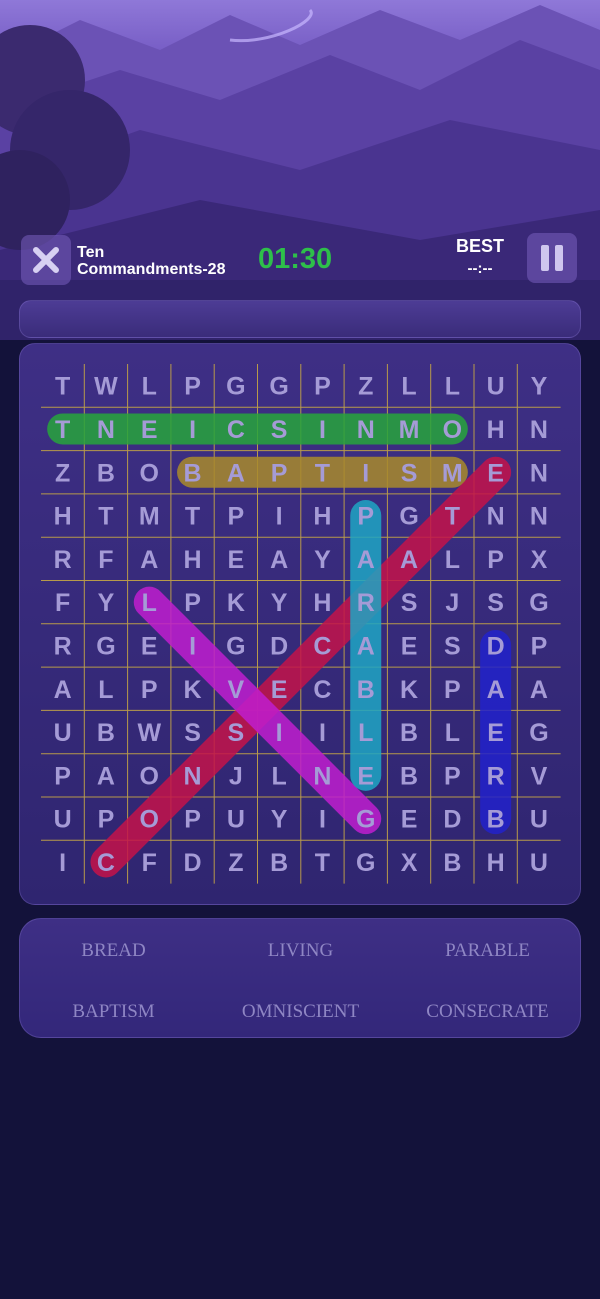 The image size is (600, 1299). Describe the element at coordinates (106, 387) in the screenshot. I see `grid-letter: W` at that location.